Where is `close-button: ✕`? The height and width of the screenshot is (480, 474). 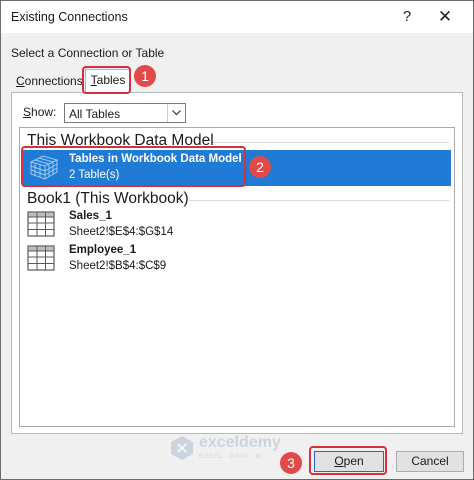
close-button: ✕ is located at coordinates (445, 17).